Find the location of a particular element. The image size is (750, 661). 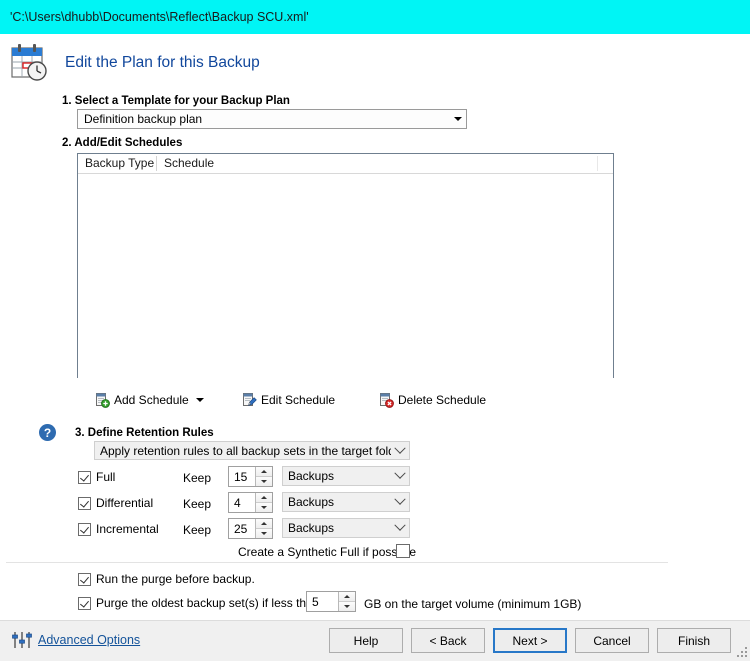

delete-schedule-button: Delete Schedule is located at coordinates (432, 400).